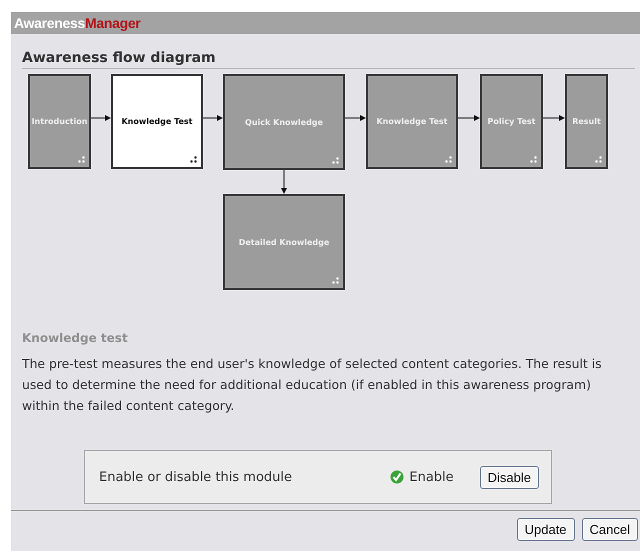  Describe the element at coordinates (312, 385) in the screenshot. I see `description-text: The pre-test measures the end user's knowledge of selected content categories. The result is used to determine the need for additional education (if enabled in this awareness program) within the failed content category.` at that location.